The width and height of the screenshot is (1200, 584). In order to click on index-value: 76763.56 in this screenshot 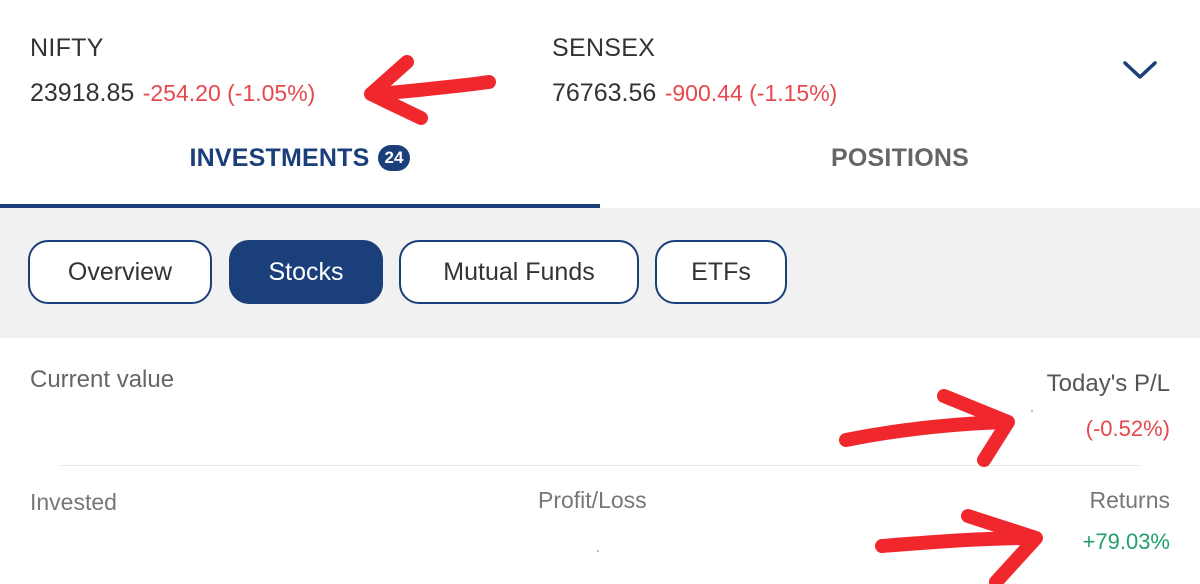, I will do `click(604, 93)`.